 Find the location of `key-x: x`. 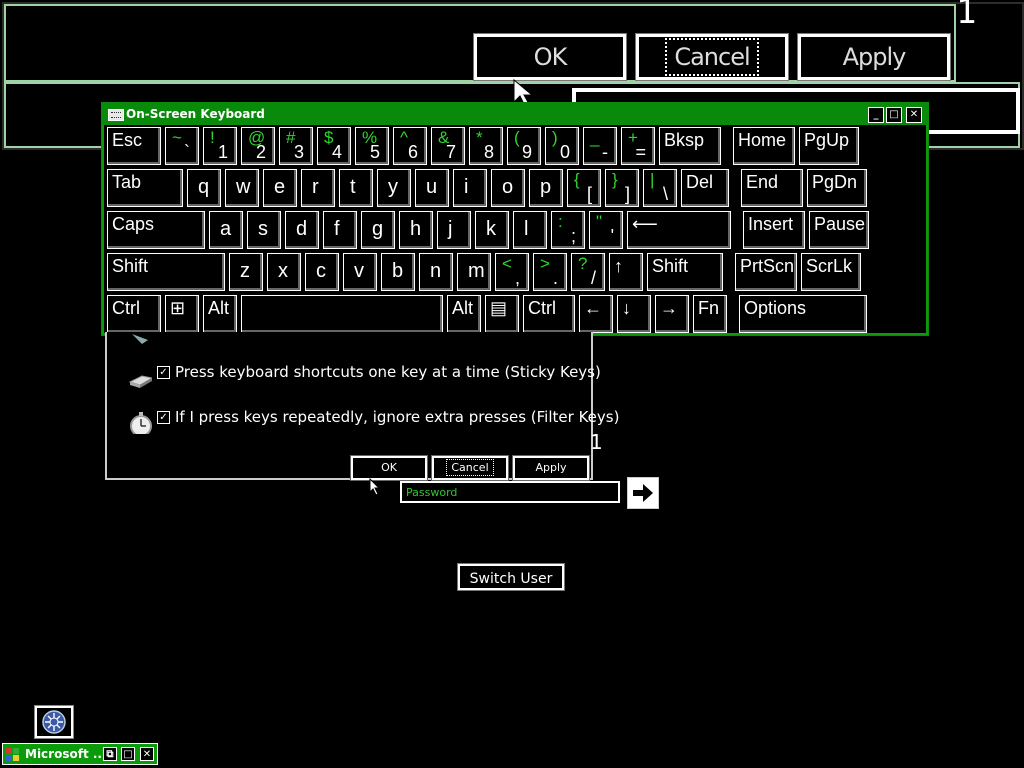

key-x: x is located at coordinates (284, 272).